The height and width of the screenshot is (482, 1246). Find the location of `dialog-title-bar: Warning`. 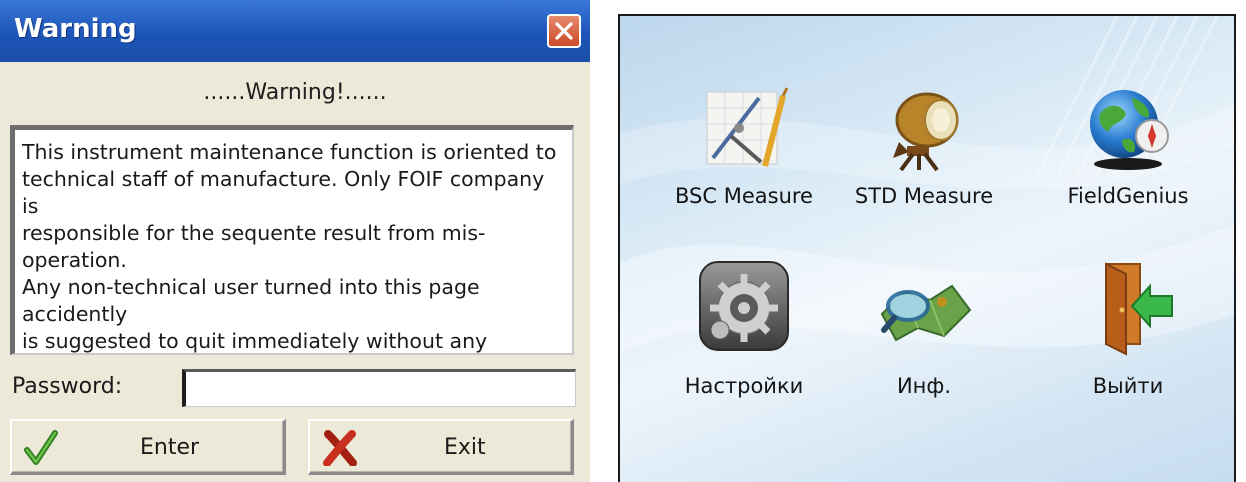

dialog-title-bar: Warning is located at coordinates (295, 31).